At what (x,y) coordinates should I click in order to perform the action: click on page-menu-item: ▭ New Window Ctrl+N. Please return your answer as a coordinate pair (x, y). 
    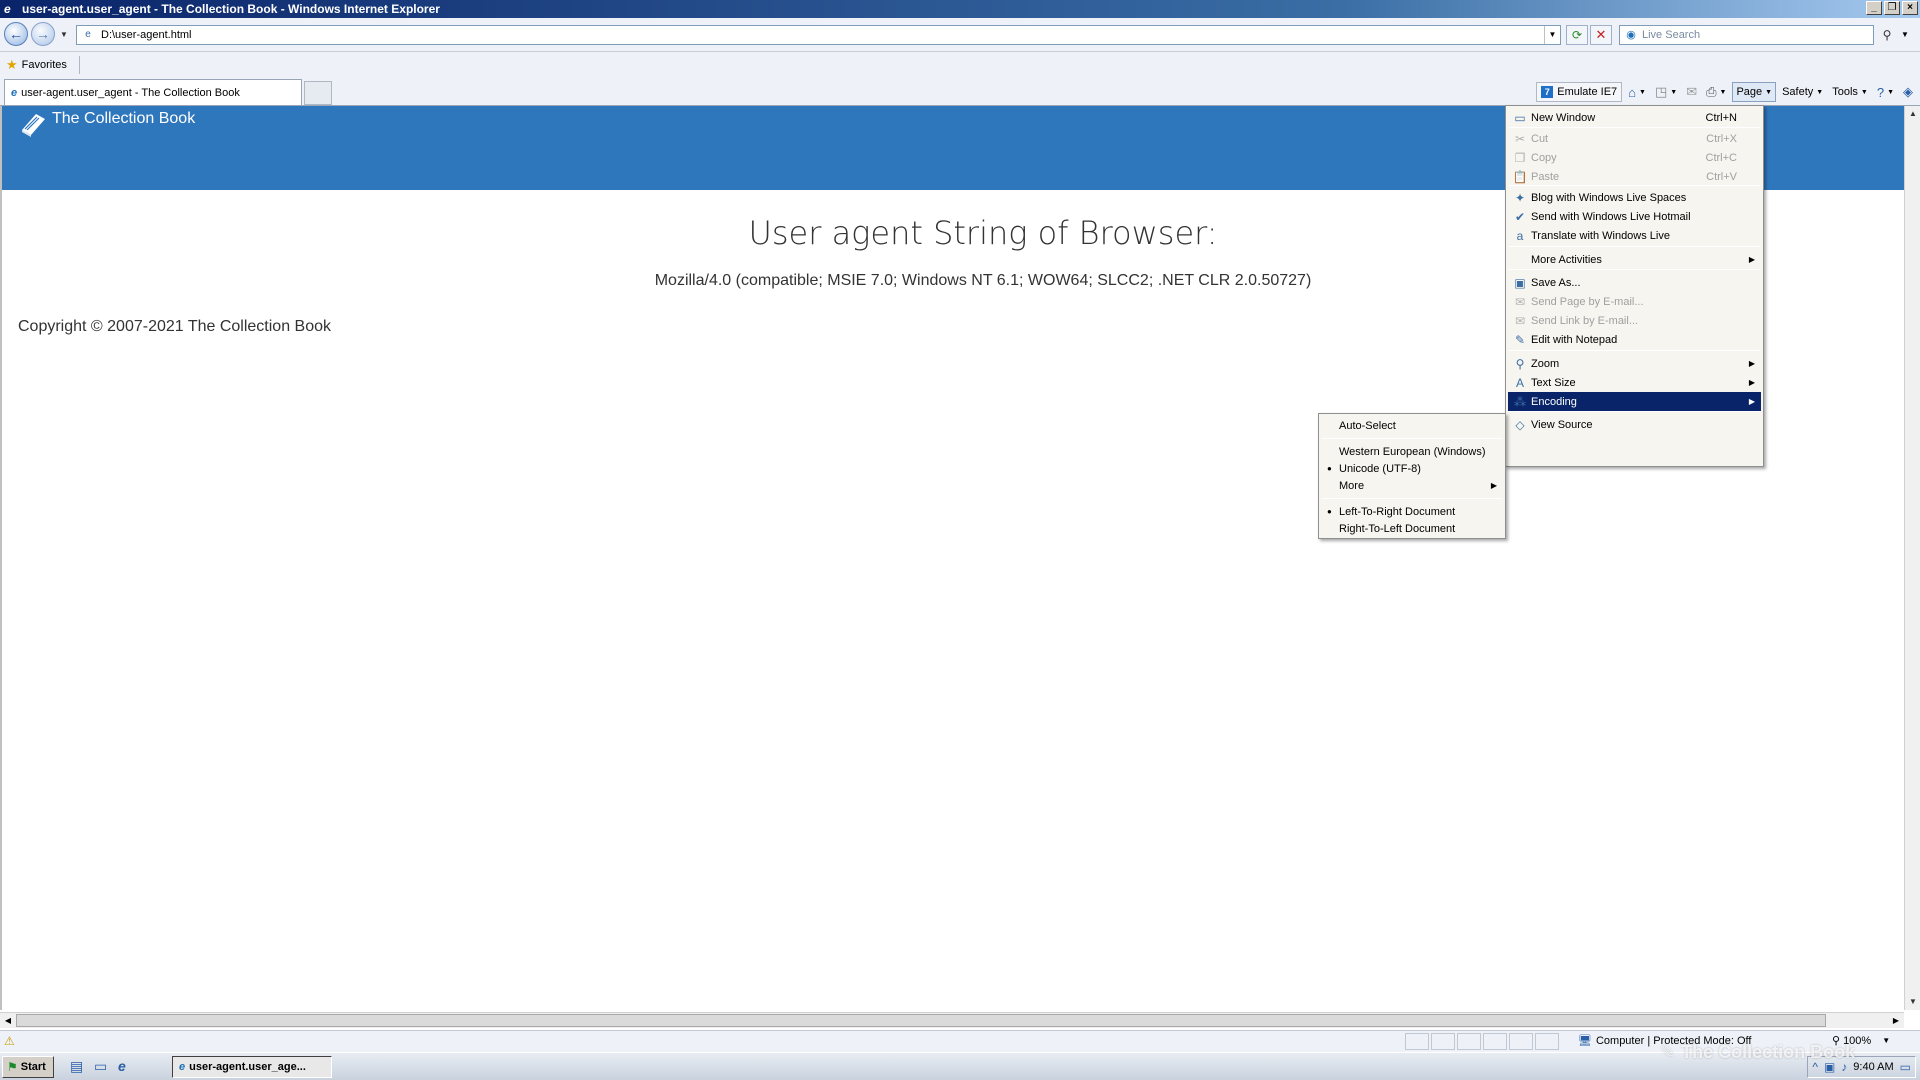
    Looking at the image, I should click on (1634, 117).